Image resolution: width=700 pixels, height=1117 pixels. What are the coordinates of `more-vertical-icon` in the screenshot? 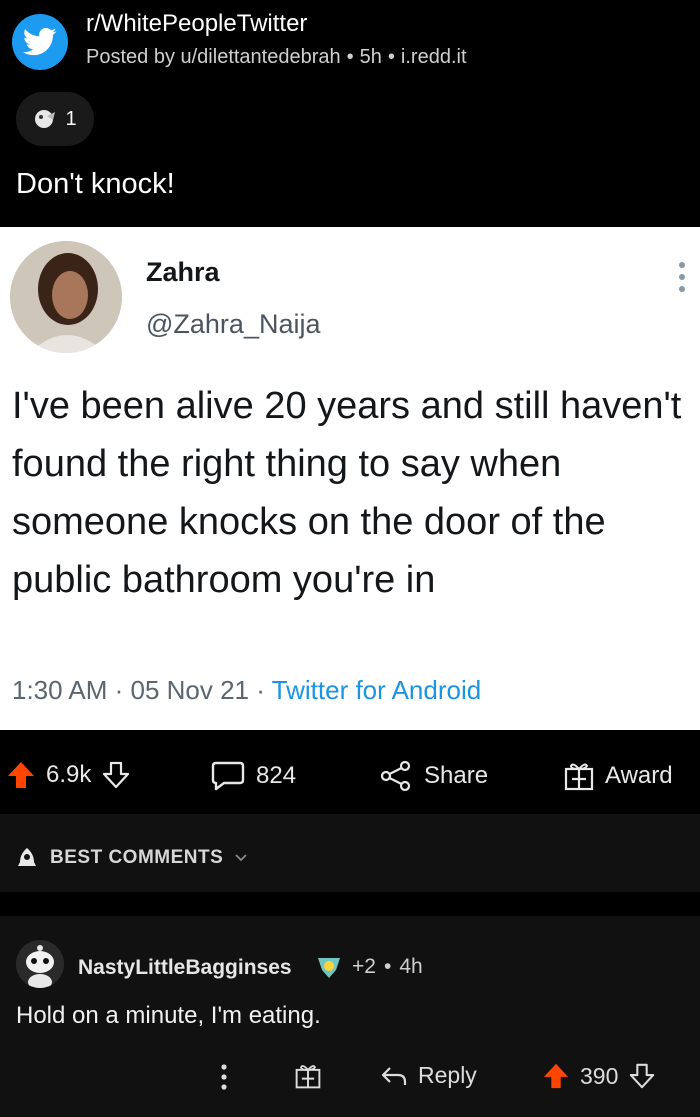 It's located at (224, 1077).